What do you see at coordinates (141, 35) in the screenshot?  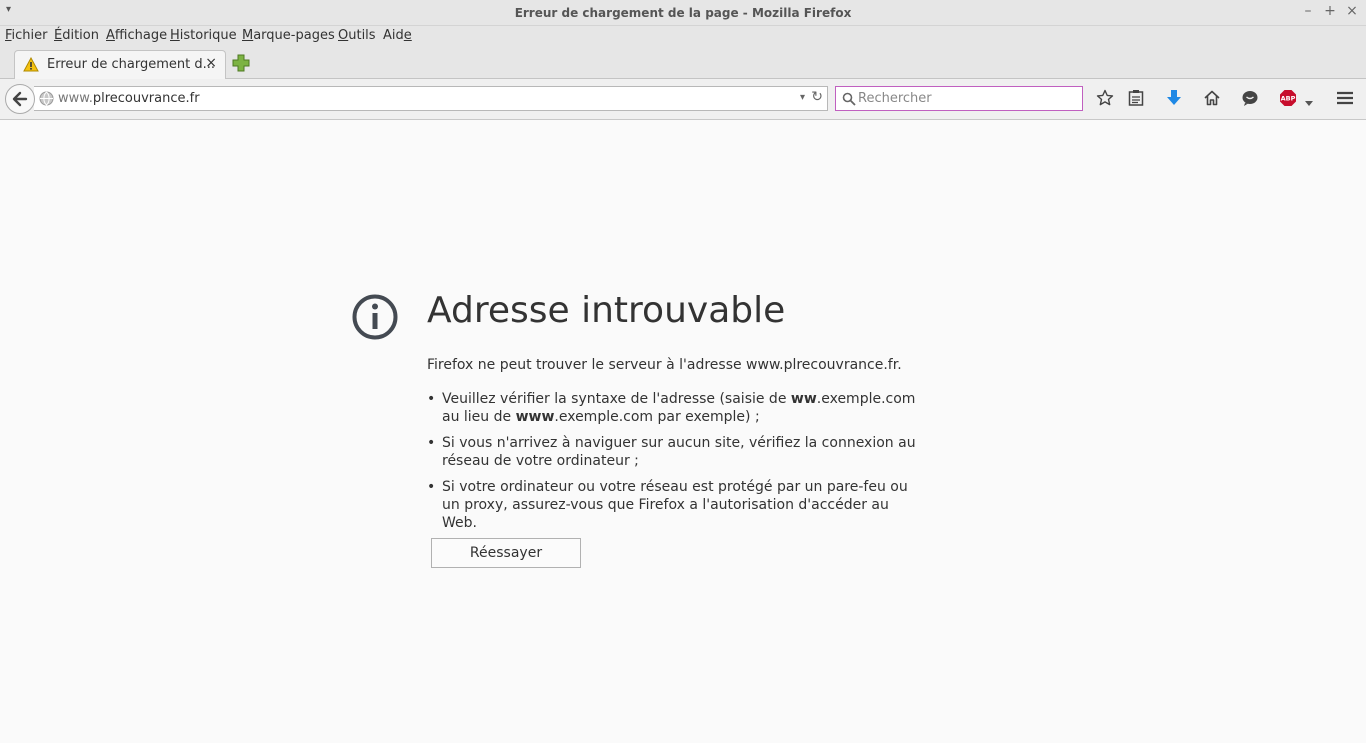 I see `menu-label-post: ffichage` at bounding box center [141, 35].